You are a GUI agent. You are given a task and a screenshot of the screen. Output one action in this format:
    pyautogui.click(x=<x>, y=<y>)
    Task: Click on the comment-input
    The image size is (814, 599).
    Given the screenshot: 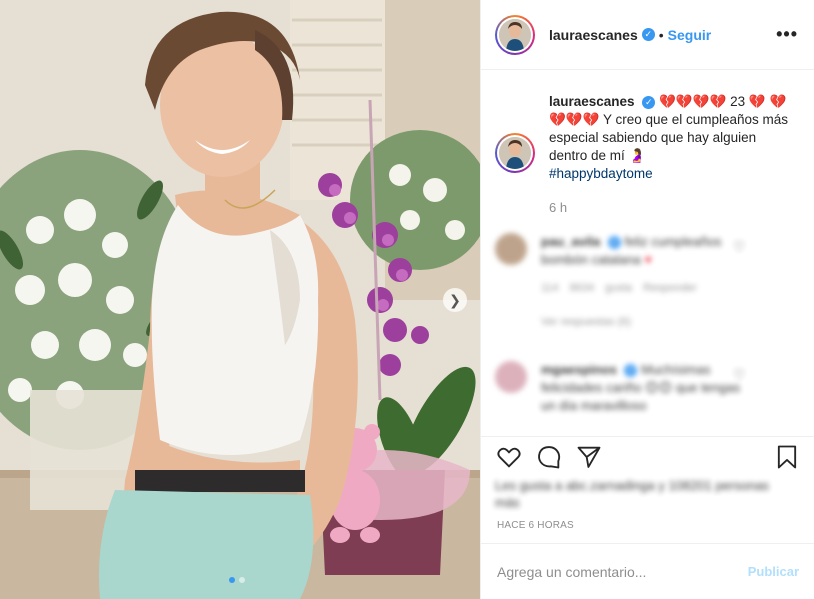 What is the action you would take?
    pyautogui.click(x=622, y=571)
    